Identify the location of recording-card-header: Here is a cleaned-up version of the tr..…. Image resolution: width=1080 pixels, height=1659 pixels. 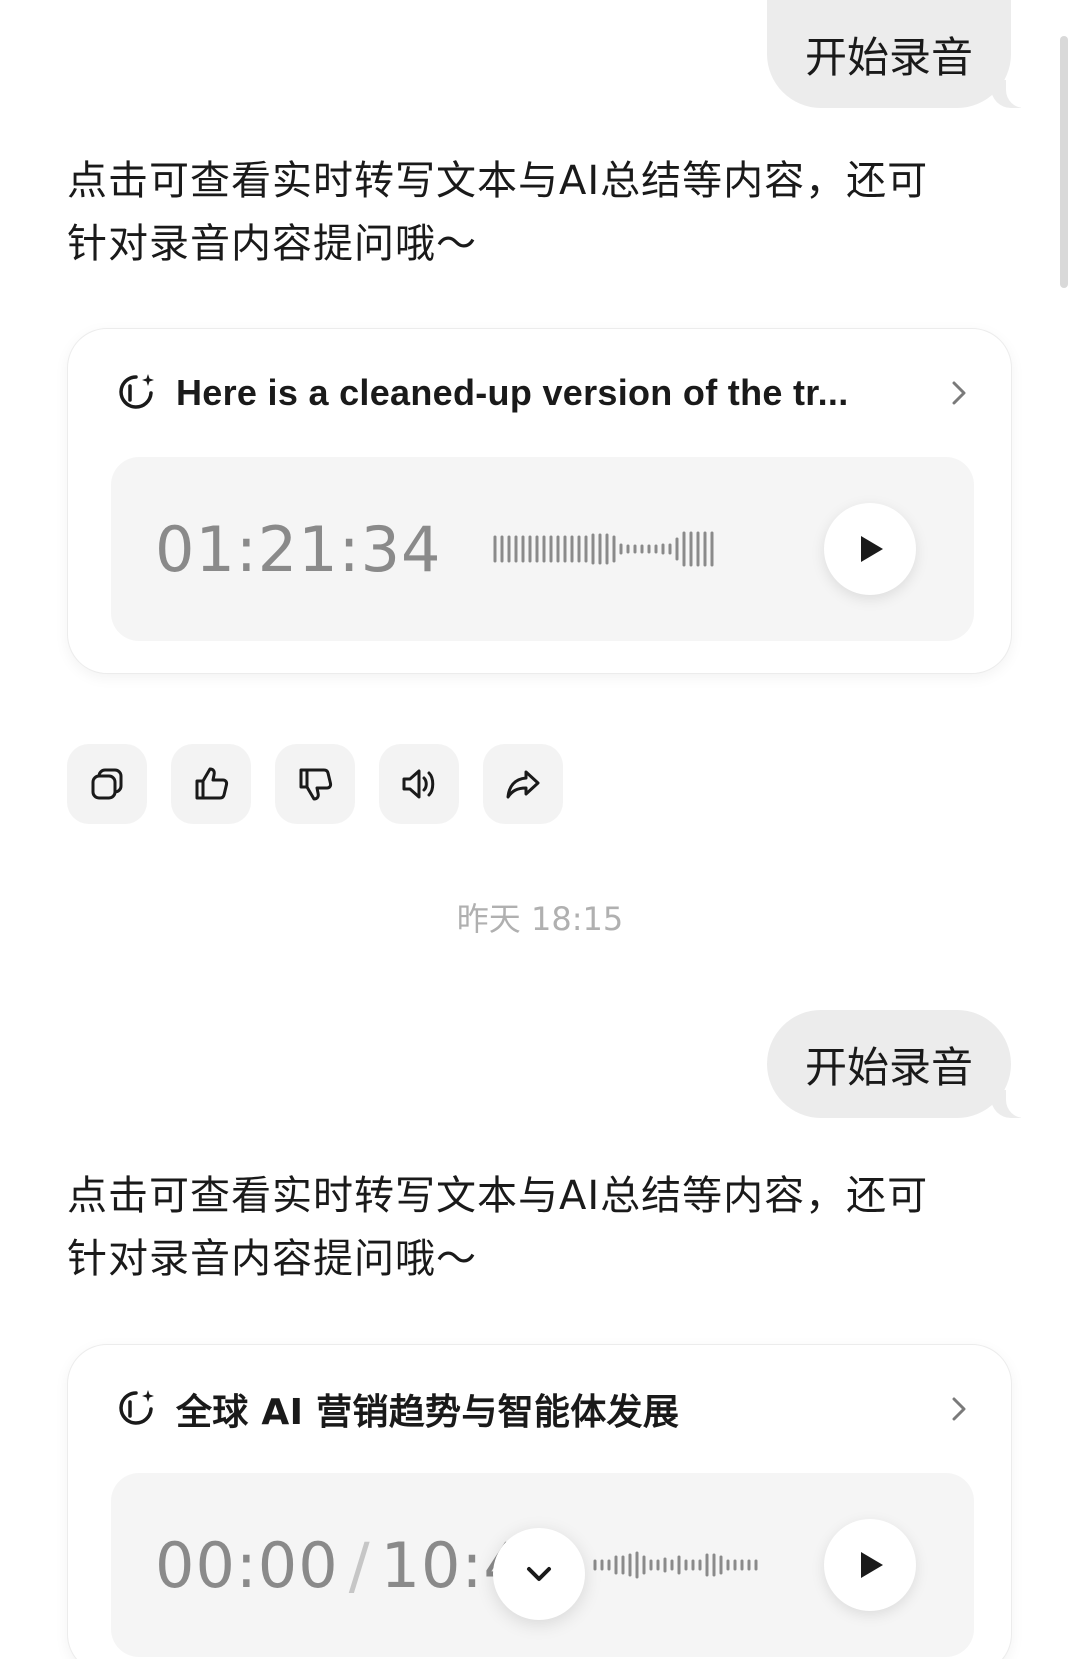
(542, 393).